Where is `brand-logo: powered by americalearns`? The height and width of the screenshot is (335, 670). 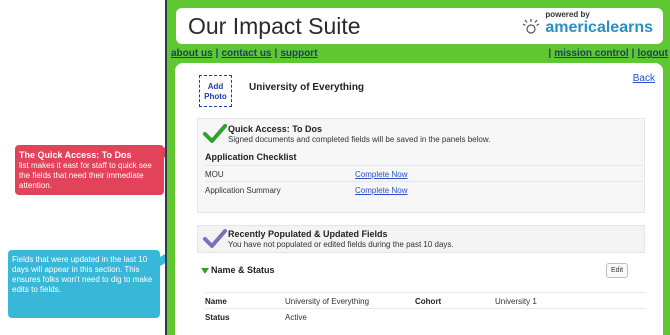 brand-logo: powered by americalearns is located at coordinates (586, 24).